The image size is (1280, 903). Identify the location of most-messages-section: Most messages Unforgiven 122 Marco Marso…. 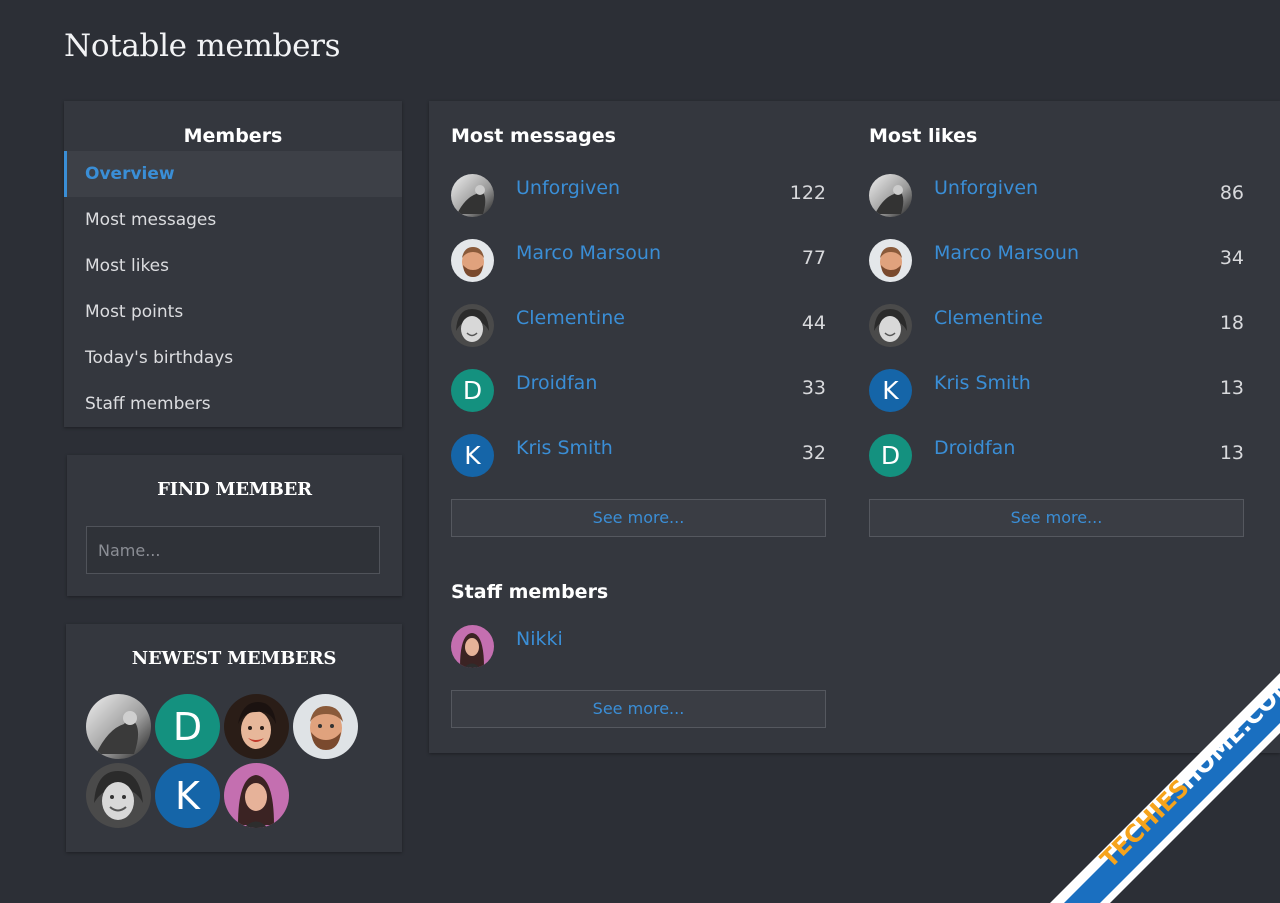
(638, 331).